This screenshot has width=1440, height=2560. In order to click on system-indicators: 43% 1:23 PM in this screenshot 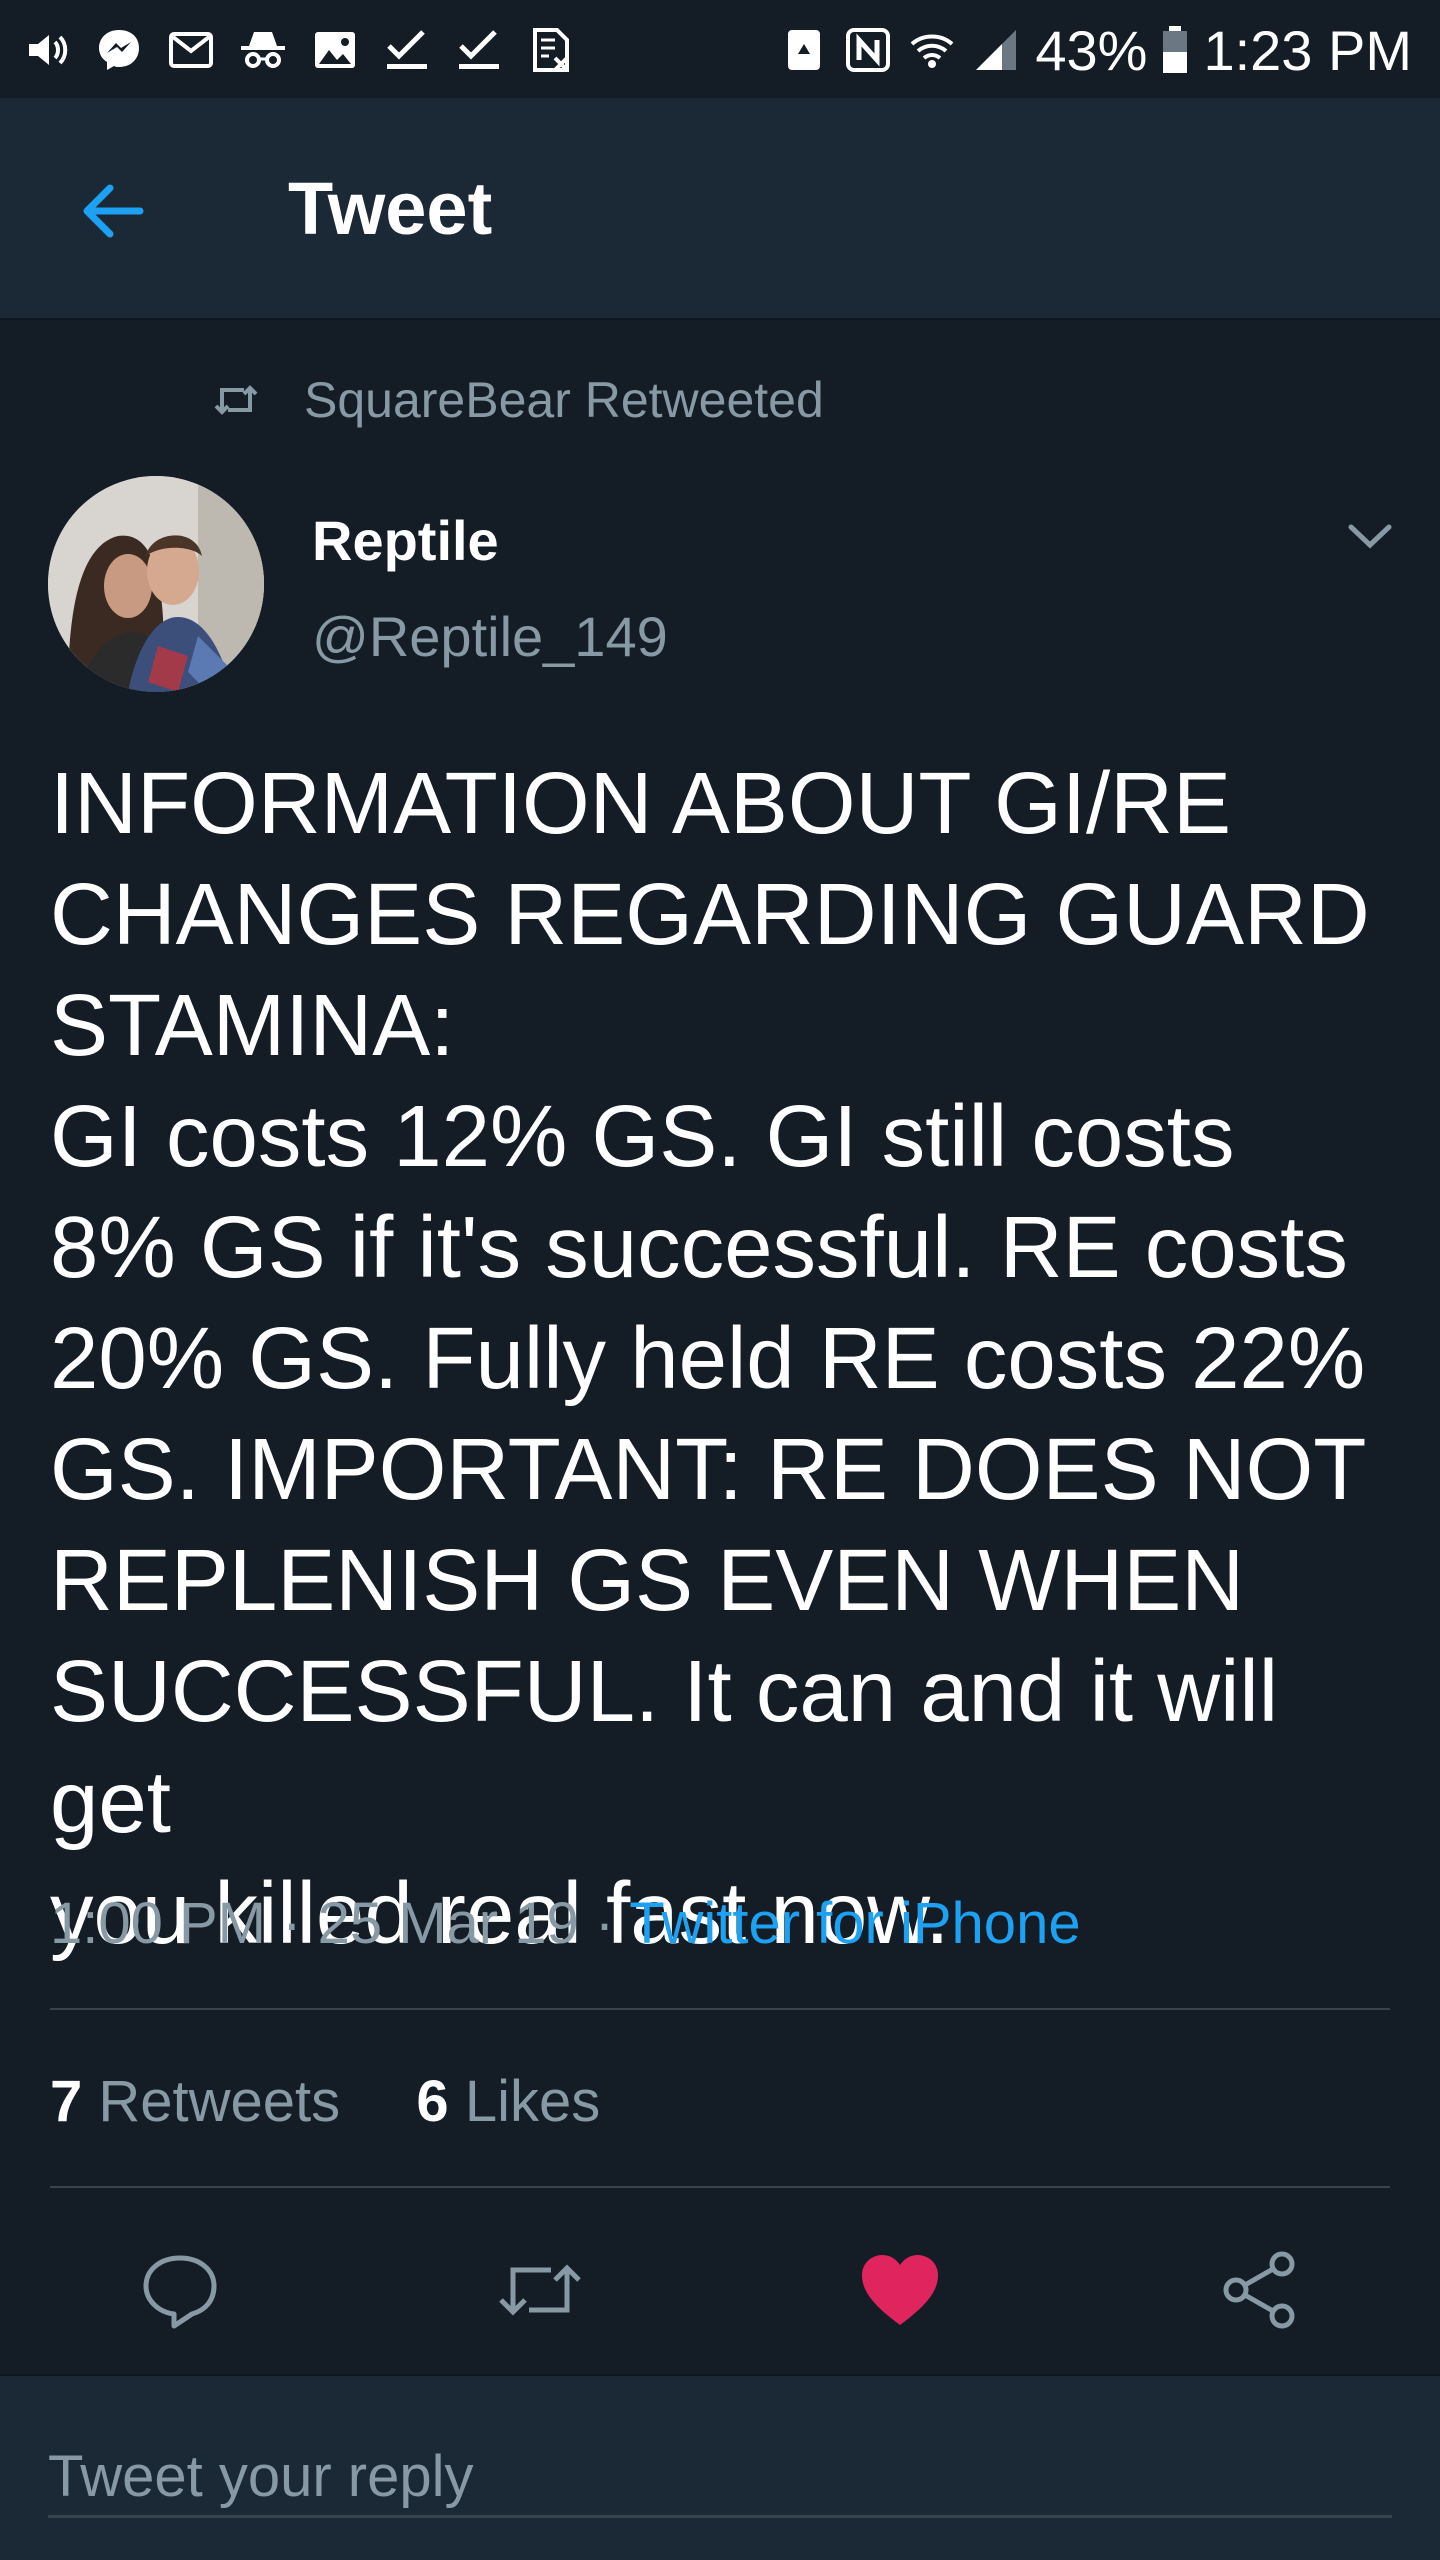, I will do `click(1095, 50)`.